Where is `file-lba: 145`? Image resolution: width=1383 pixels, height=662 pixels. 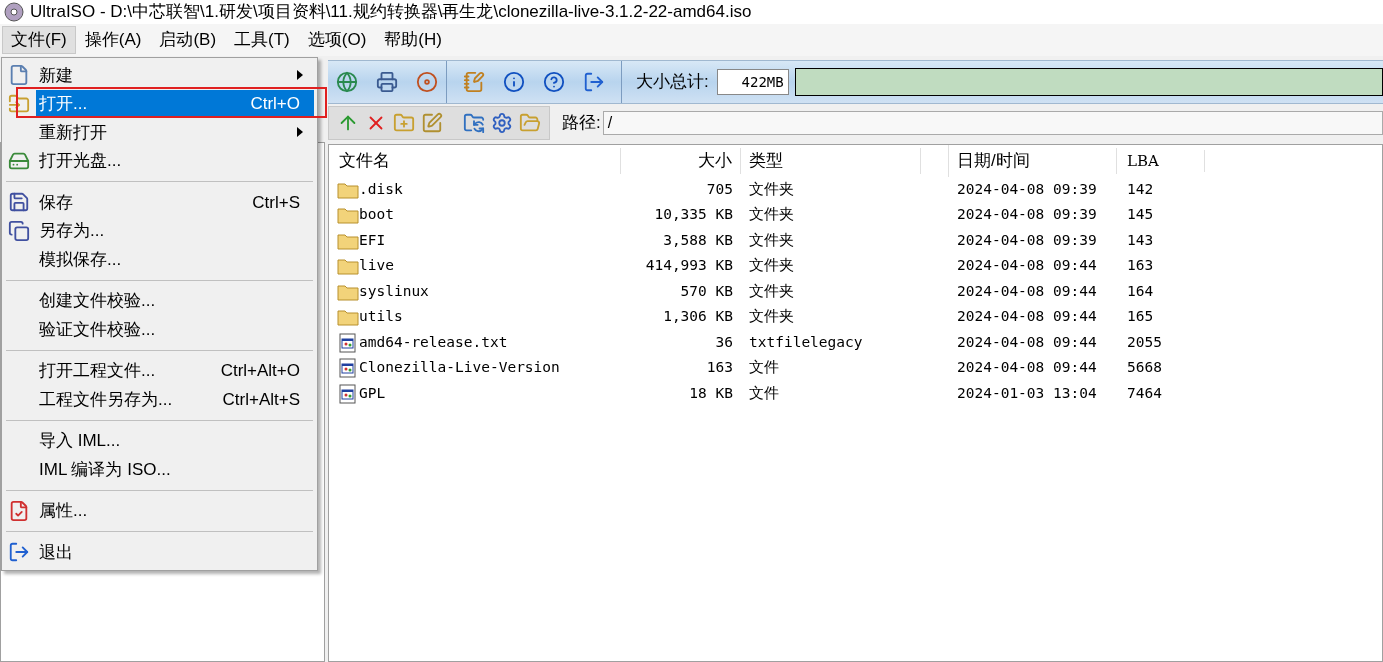 file-lba: 145 is located at coordinates (1140, 215).